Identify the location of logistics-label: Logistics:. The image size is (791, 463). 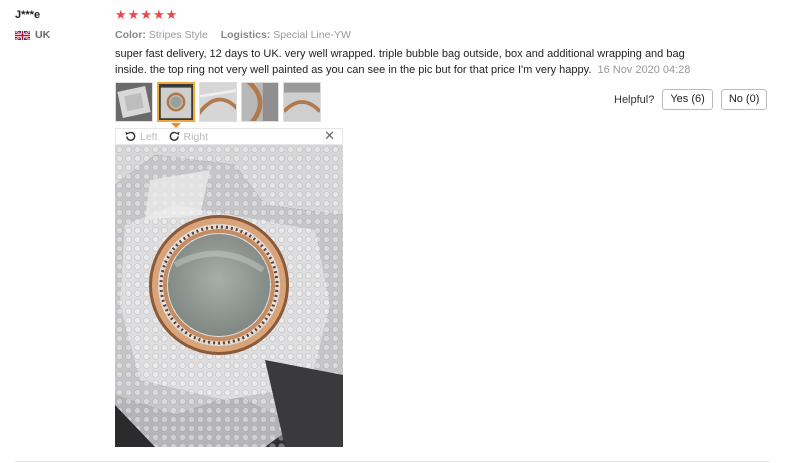
(245, 35).